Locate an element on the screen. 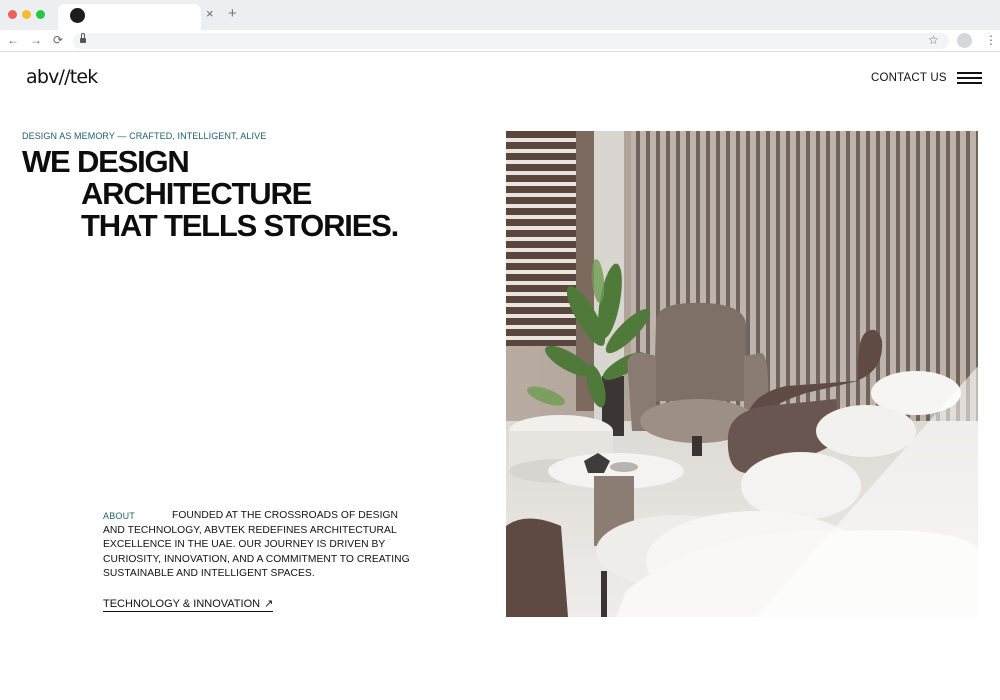 The image size is (1000, 700). technology-innovation-link: TECHNOLOGY & INNOVATION ↗ is located at coordinates (188, 604).